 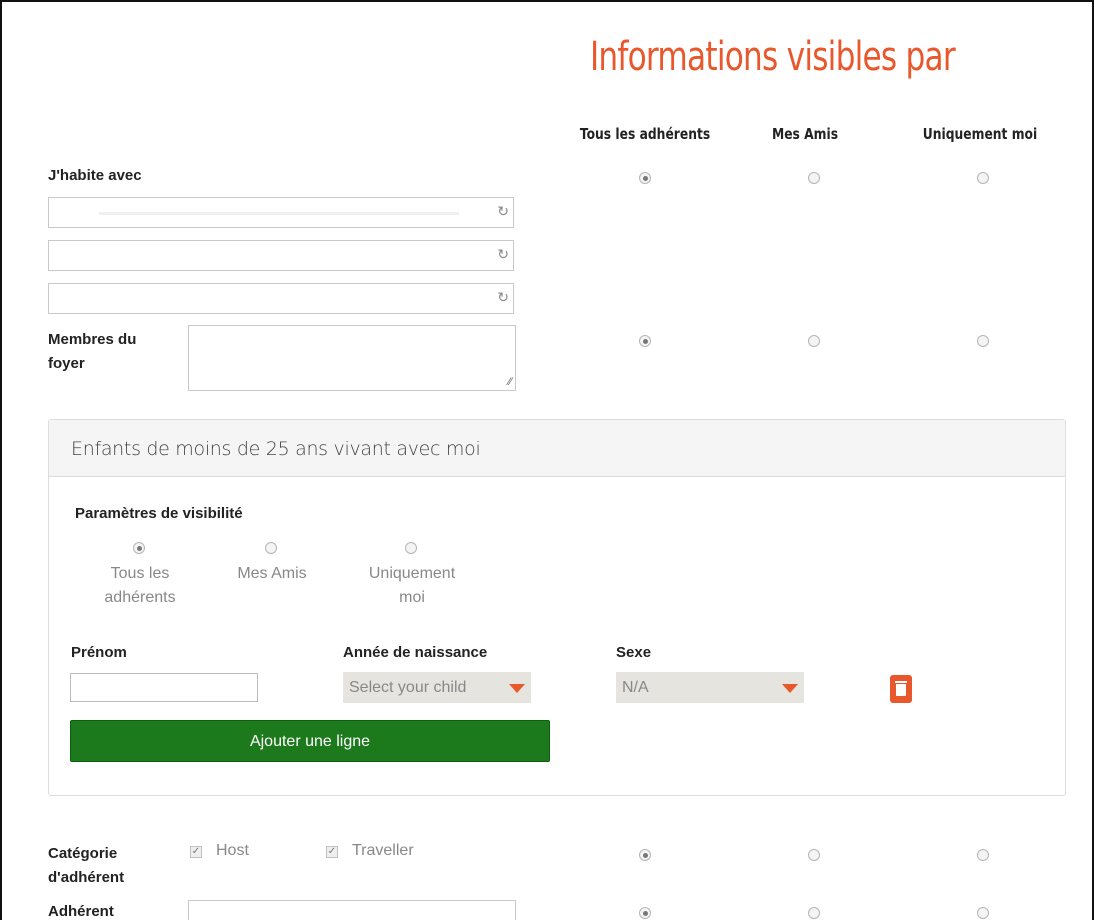 What do you see at coordinates (332, 852) in the screenshot?
I see `traveller-checkbox: ✓` at bounding box center [332, 852].